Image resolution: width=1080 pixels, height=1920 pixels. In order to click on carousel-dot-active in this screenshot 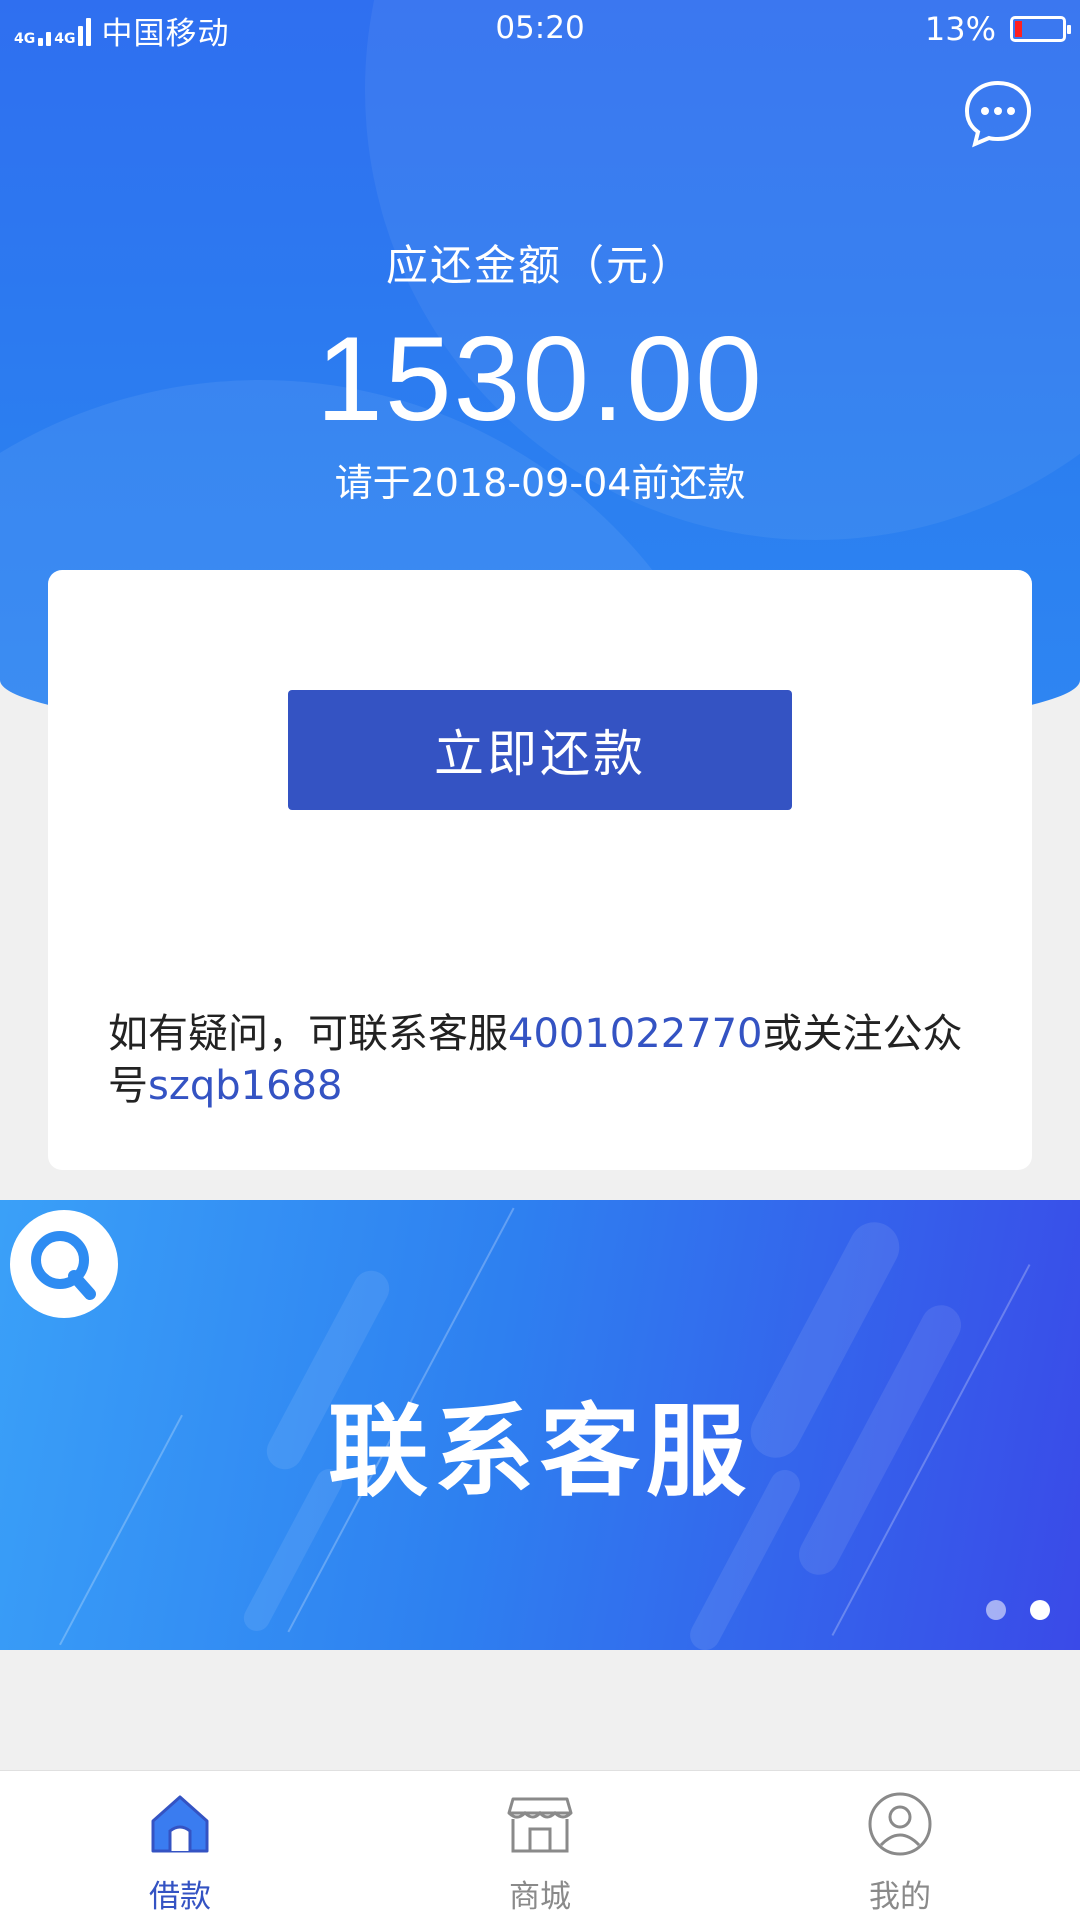, I will do `click(1040, 1610)`.